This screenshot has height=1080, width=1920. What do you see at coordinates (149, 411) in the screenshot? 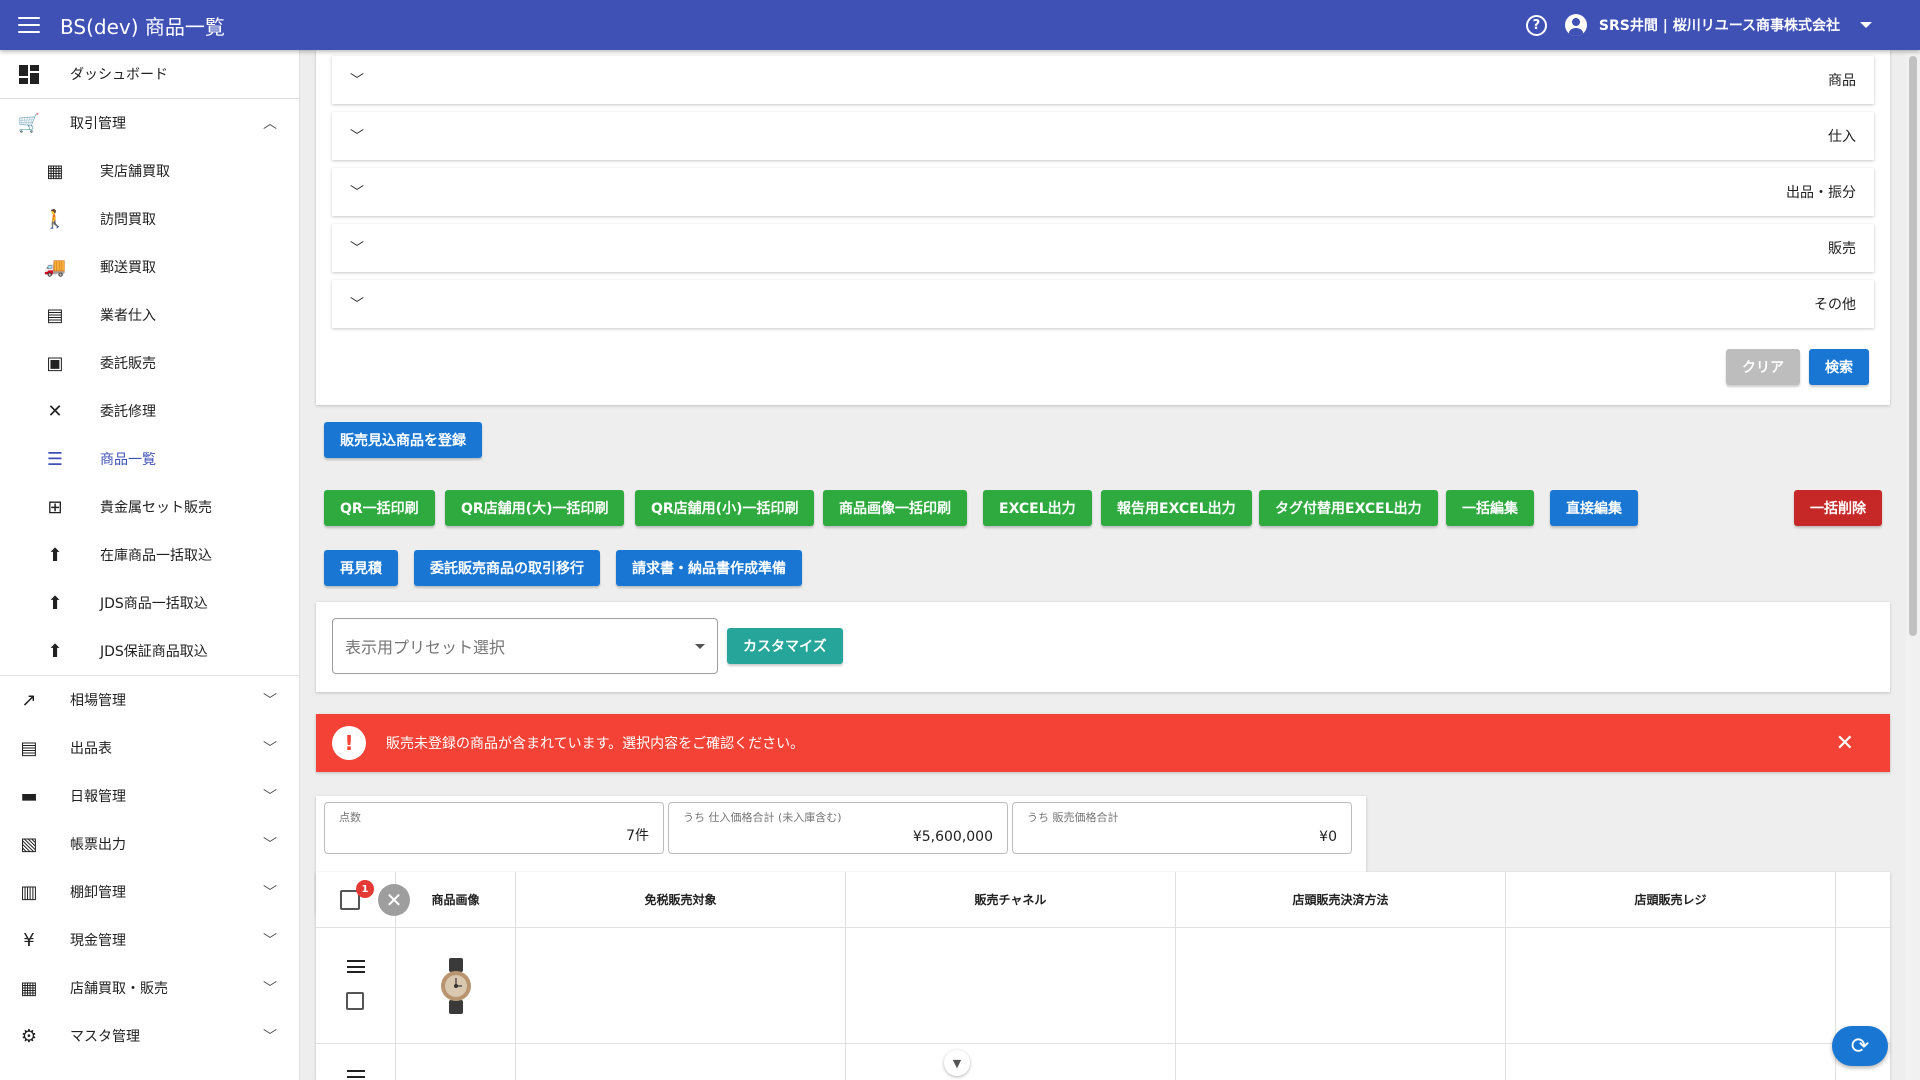
I see `sidebar-item-consignment-repair: ✕ 委託修理` at bounding box center [149, 411].